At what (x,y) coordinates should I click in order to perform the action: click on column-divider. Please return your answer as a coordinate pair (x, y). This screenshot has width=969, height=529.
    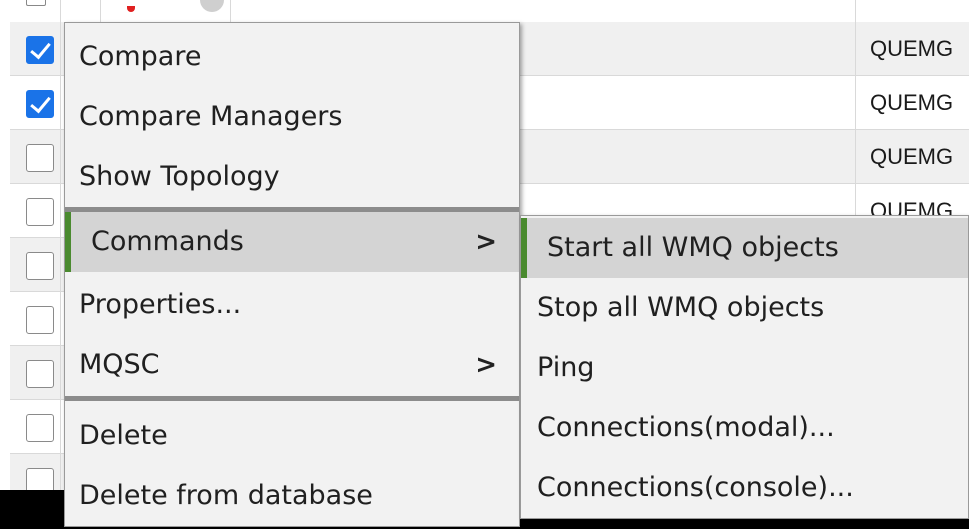
    Looking at the image, I should click on (855, 11).